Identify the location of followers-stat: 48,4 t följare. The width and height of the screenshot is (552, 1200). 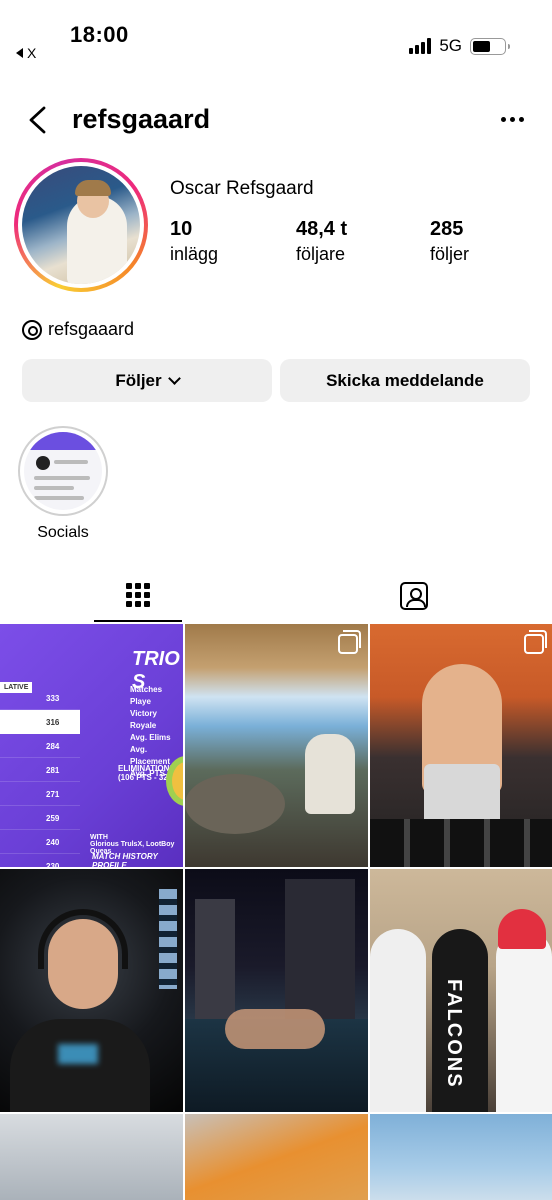
(321, 241).